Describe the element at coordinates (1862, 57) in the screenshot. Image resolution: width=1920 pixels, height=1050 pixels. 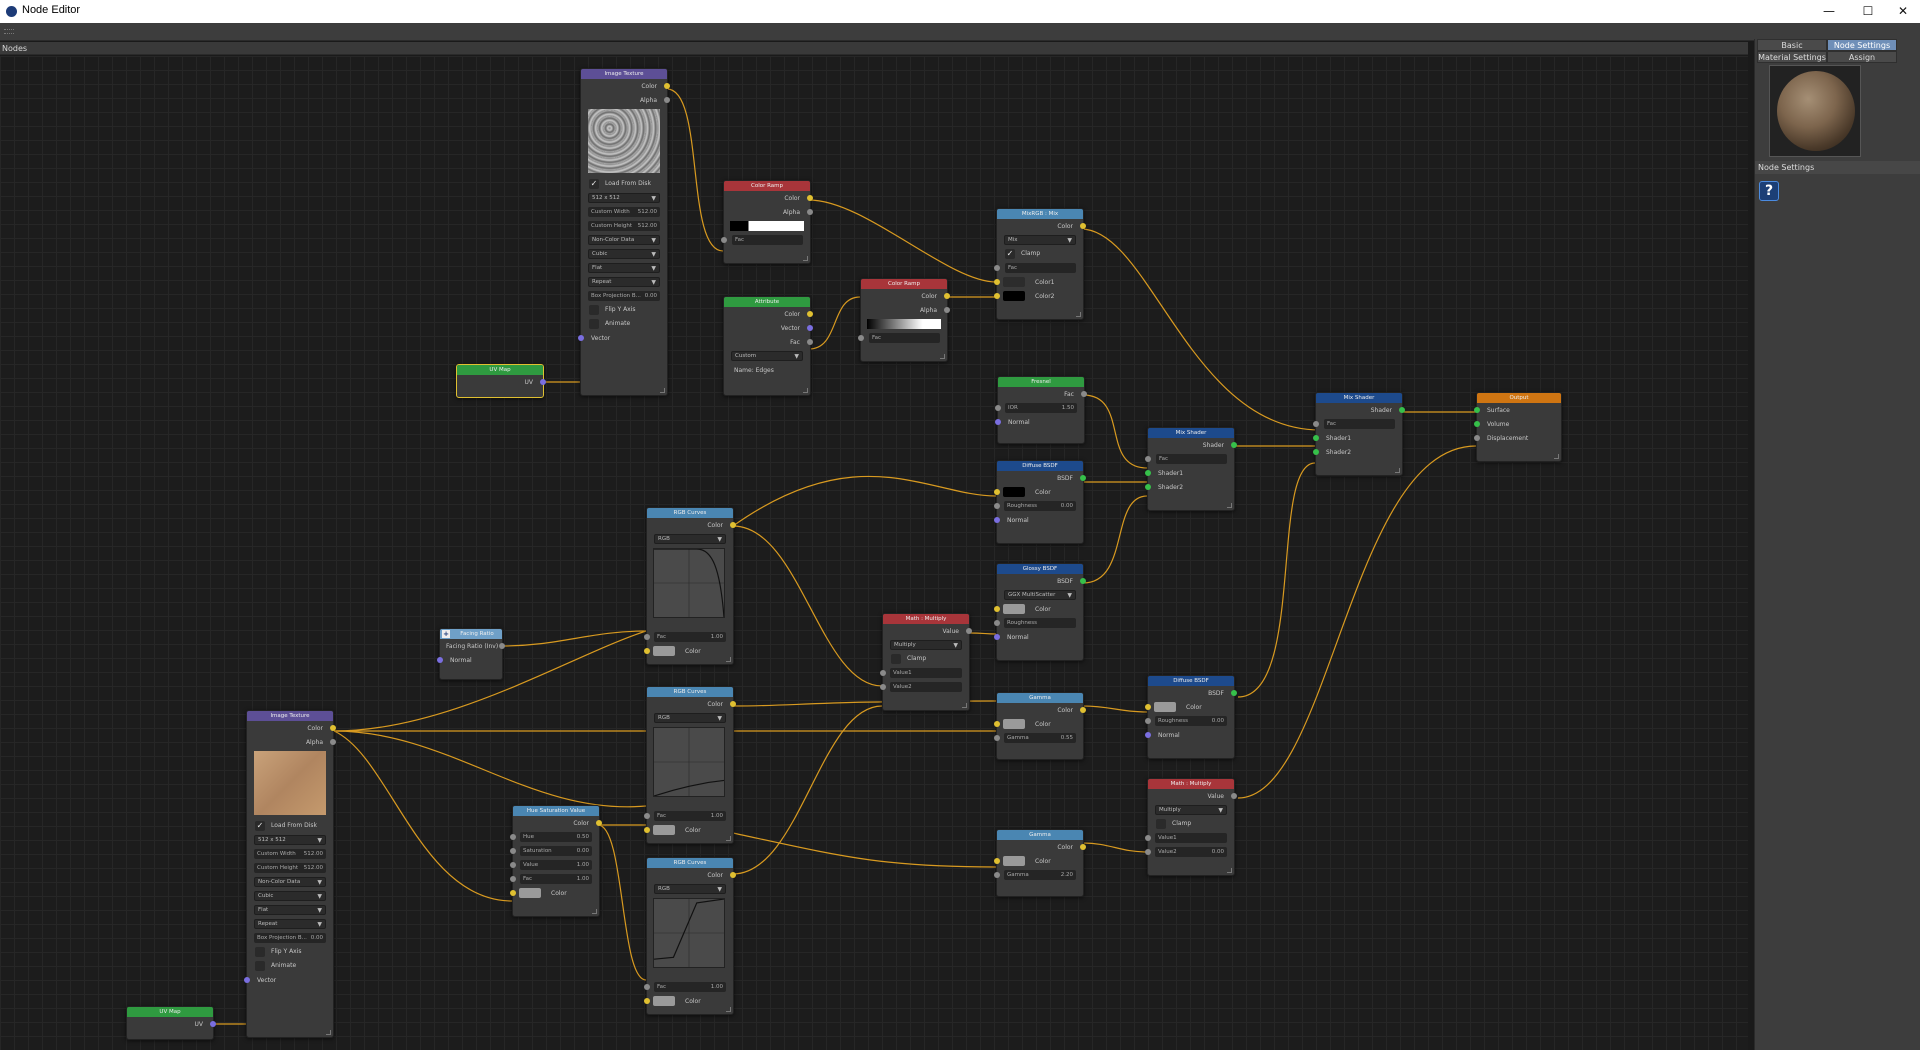
I see `tab-assign: Assign` at that location.